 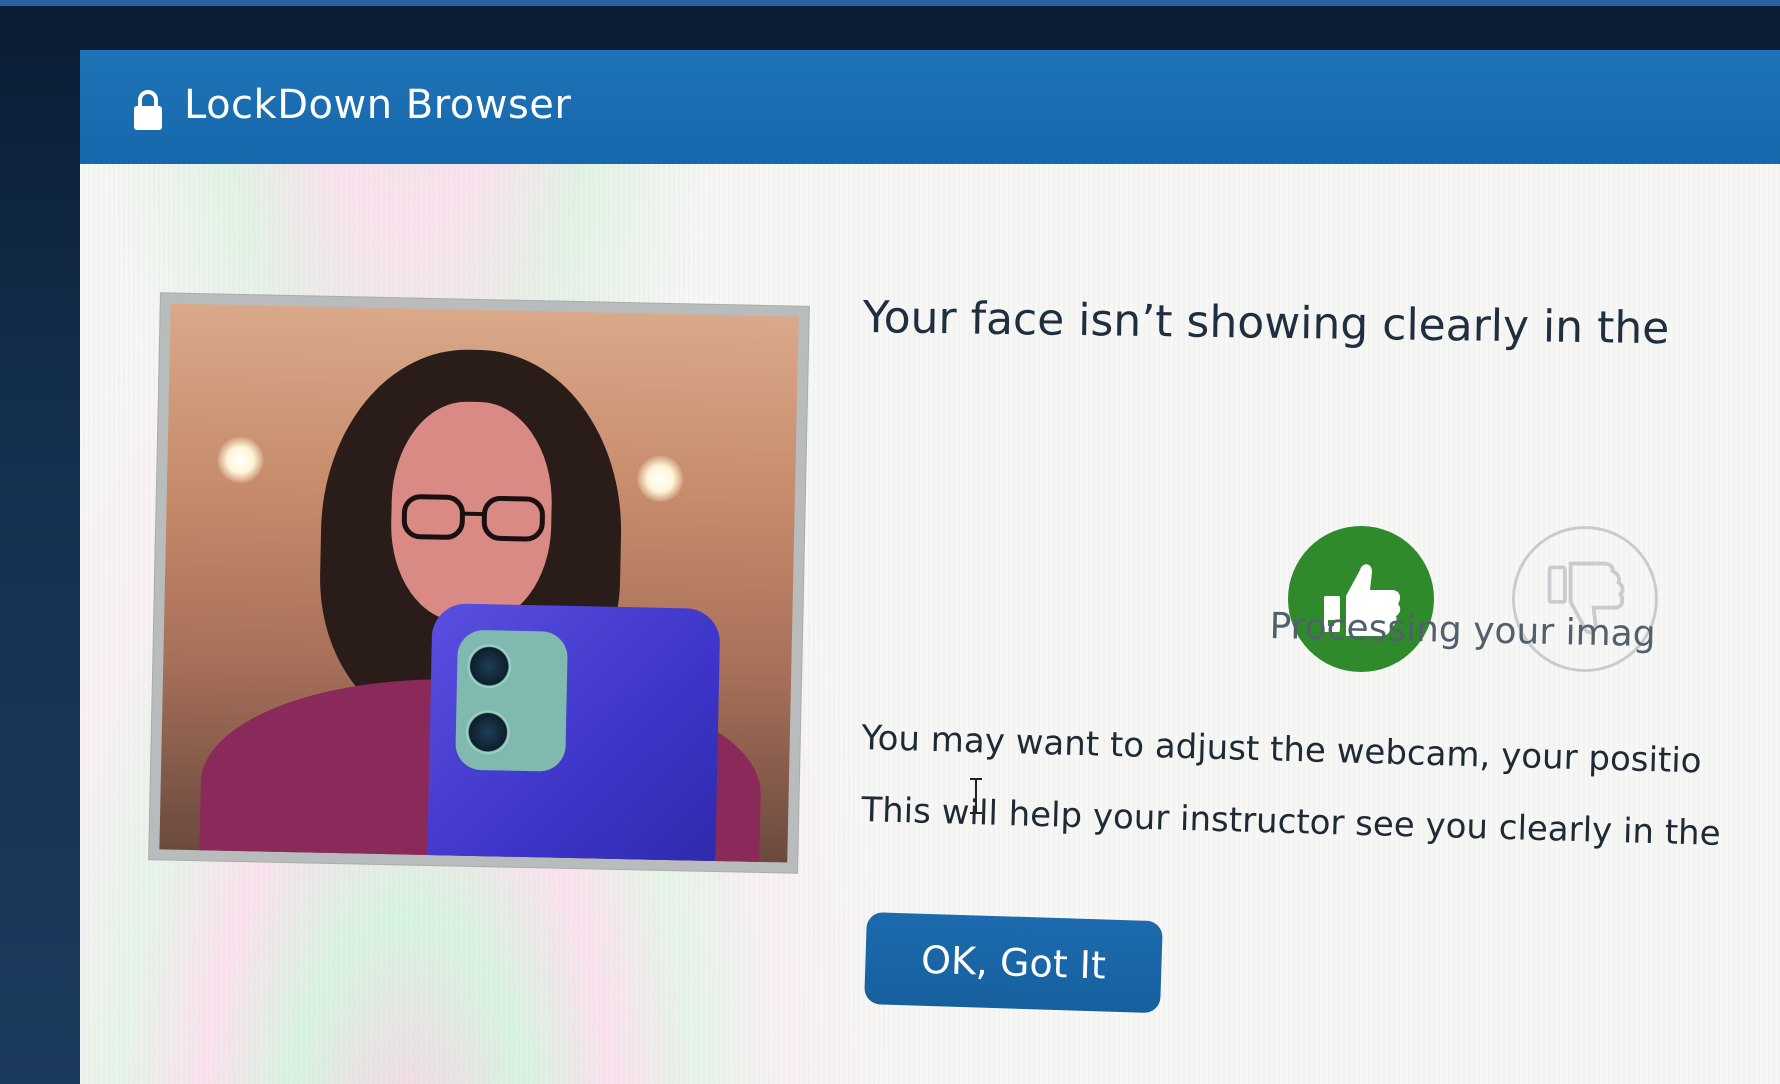 I want to click on thumbs-up-button, so click(x=1361, y=599).